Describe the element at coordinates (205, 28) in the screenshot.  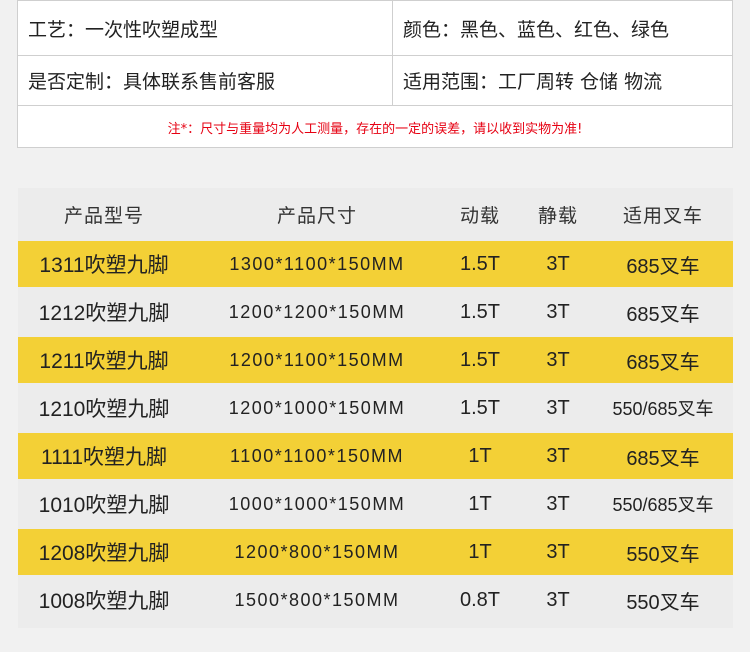
I see `process-text: 工艺：一次性吹塑成型` at that location.